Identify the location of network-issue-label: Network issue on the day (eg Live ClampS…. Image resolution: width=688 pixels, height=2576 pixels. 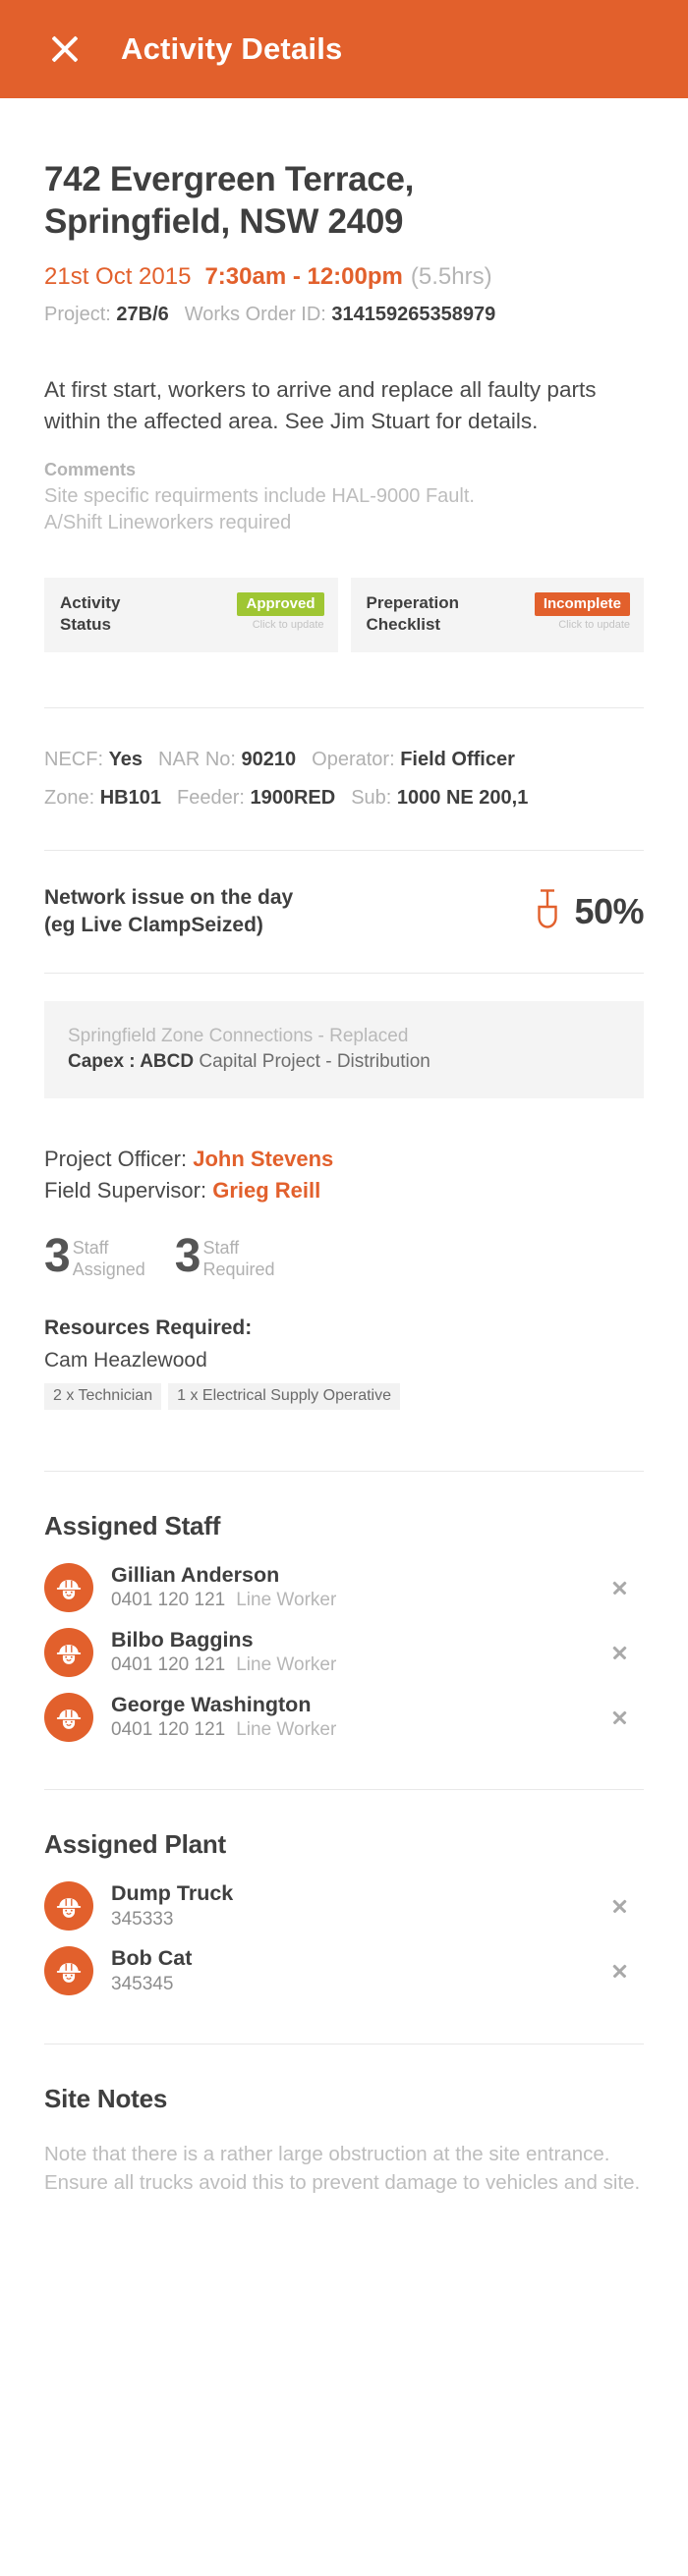
(169, 911).